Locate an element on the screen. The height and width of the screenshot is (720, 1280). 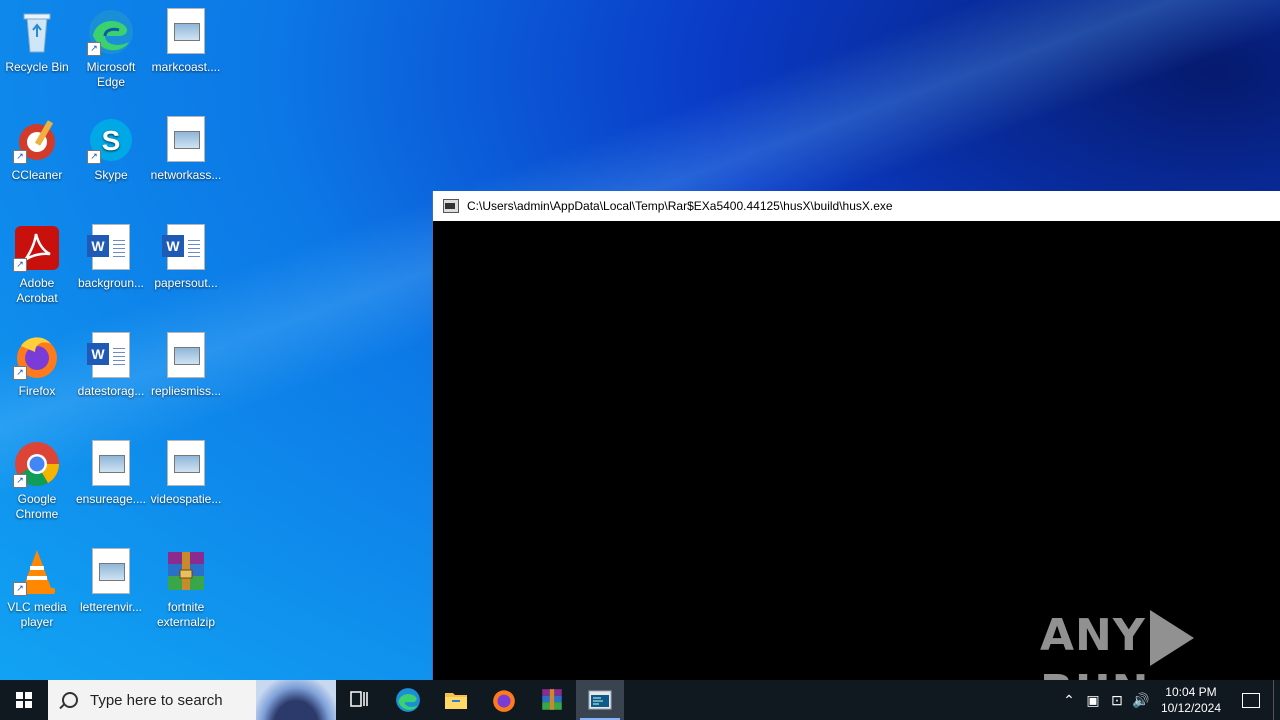
taskbar-search: Type here to search is located at coordinates (192, 700).